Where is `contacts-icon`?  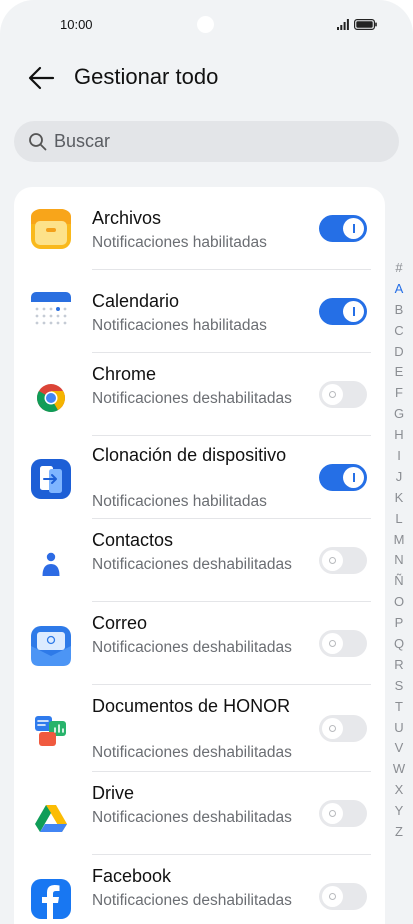 contacts-icon is located at coordinates (51, 564).